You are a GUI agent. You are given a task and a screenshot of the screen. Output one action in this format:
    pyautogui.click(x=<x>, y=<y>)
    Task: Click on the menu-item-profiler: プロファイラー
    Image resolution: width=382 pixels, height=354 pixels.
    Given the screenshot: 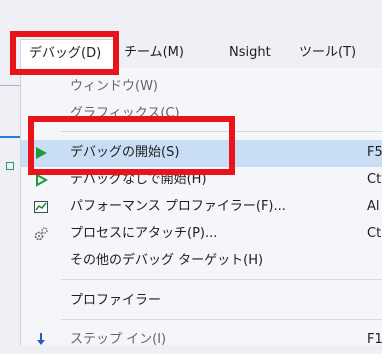 What is the action you would take?
    pyautogui.click(x=201, y=301)
    